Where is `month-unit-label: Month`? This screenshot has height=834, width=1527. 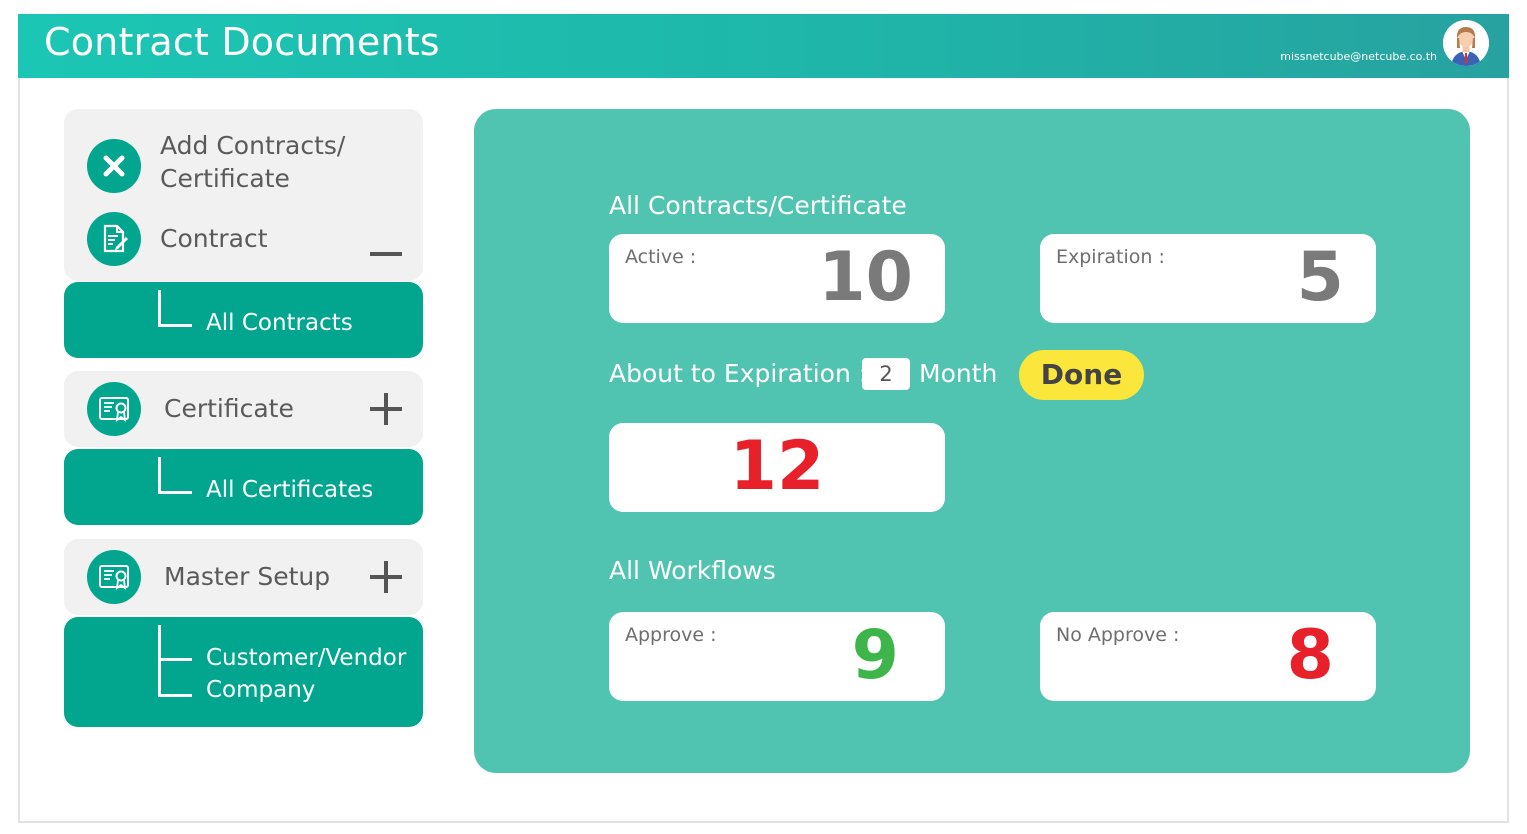 month-unit-label: Month is located at coordinates (958, 373).